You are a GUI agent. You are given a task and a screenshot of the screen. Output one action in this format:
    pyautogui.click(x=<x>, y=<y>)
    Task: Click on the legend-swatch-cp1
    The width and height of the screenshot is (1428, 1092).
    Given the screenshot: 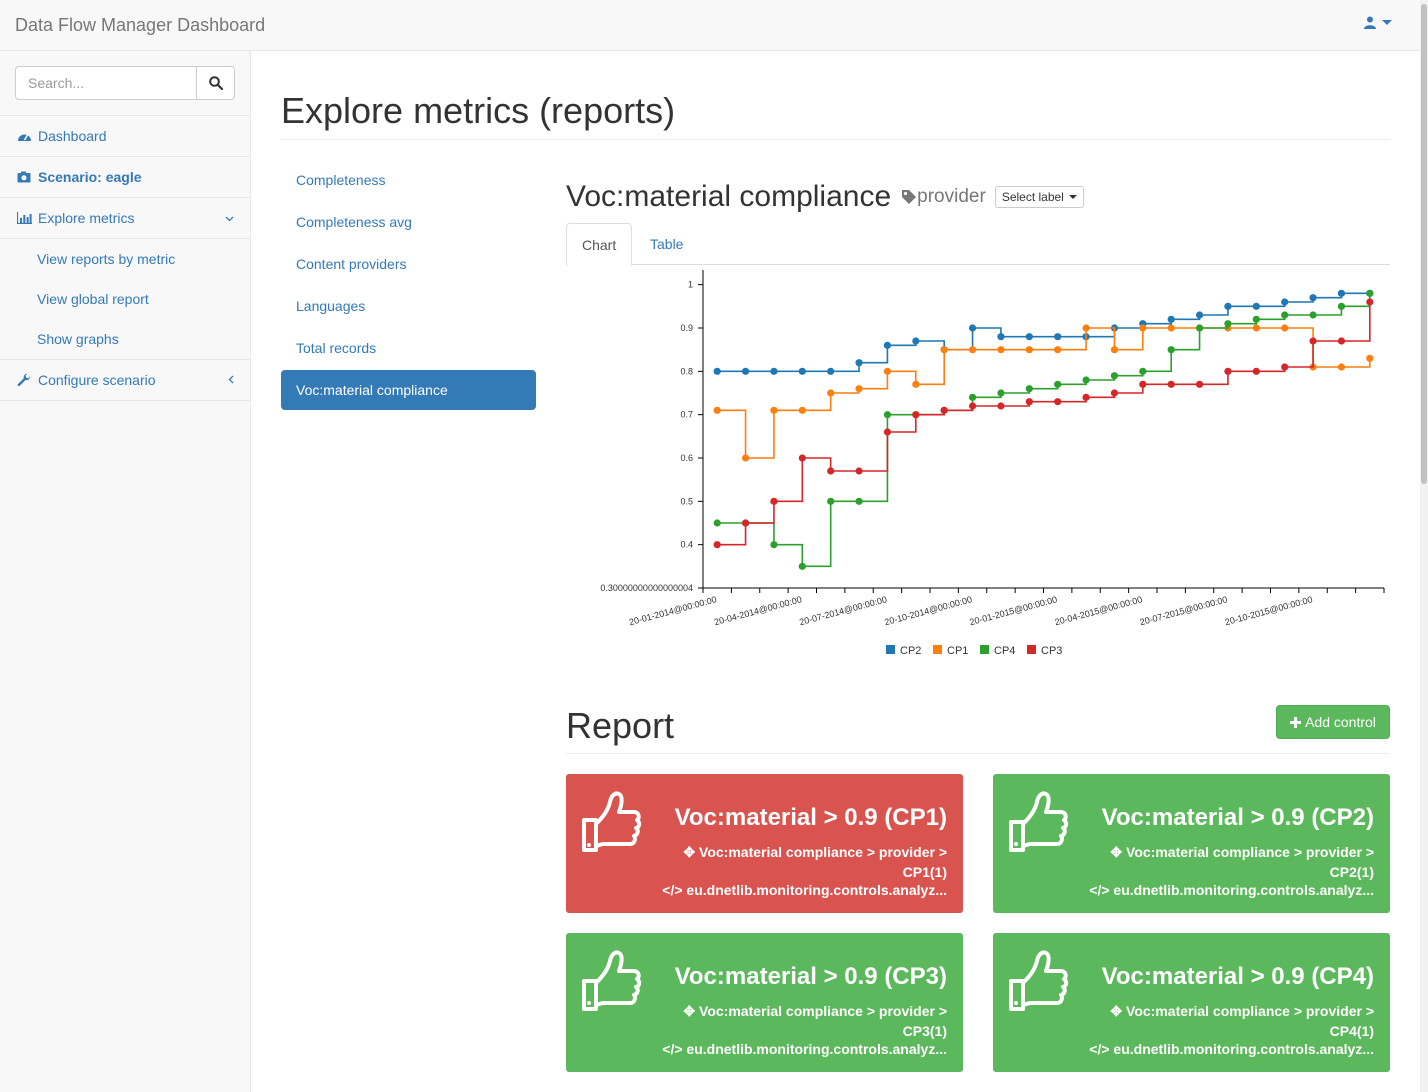 What is the action you would take?
    pyautogui.click(x=937, y=649)
    